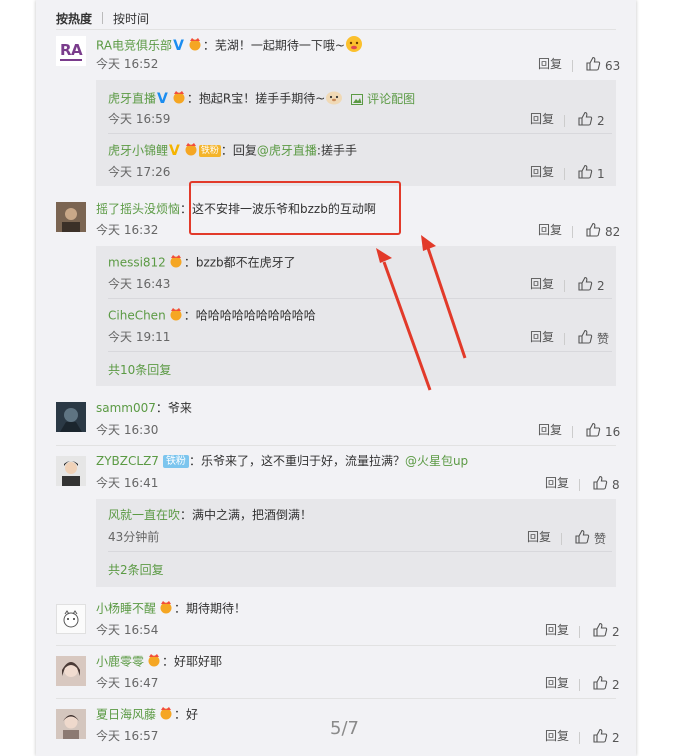 This screenshot has width=689, height=756. I want to click on page-indicator: 5/7, so click(344, 728).